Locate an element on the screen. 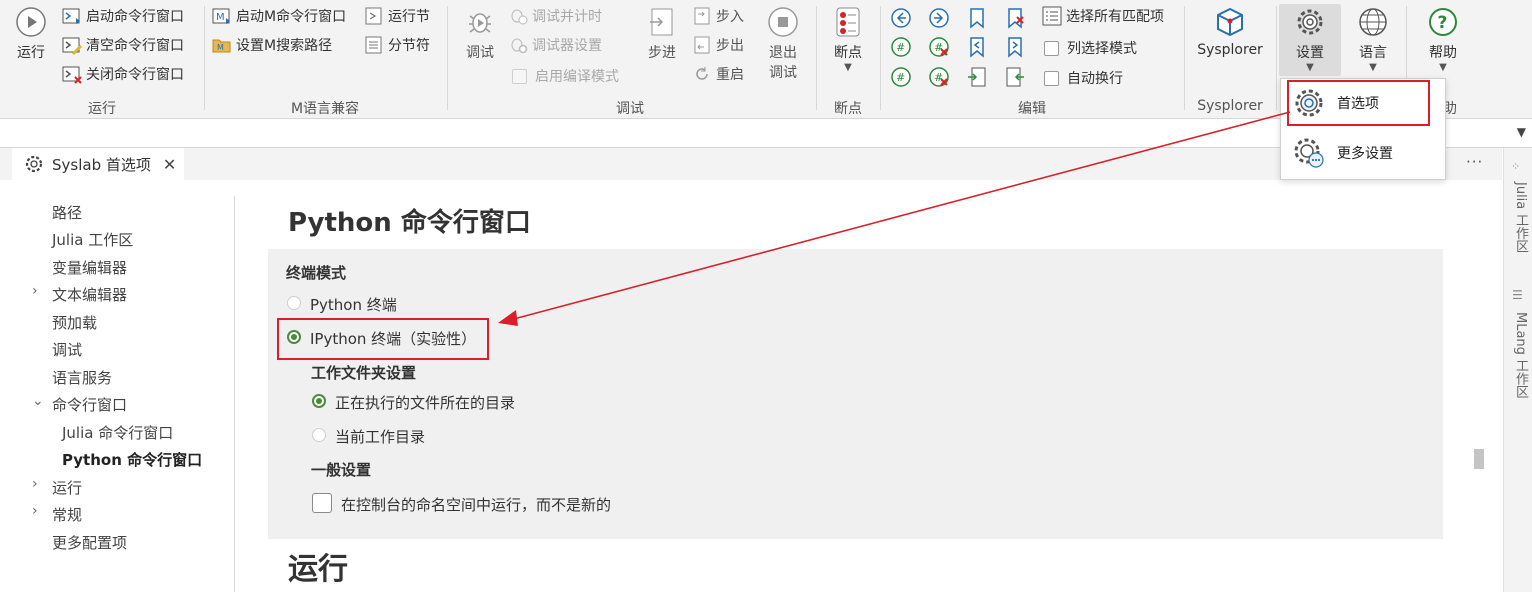 The width and height of the screenshot is (1532, 592). right-side-panel: ⁘ Julia 工作区 ☰ MLang 工作区 is located at coordinates (1517, 370).